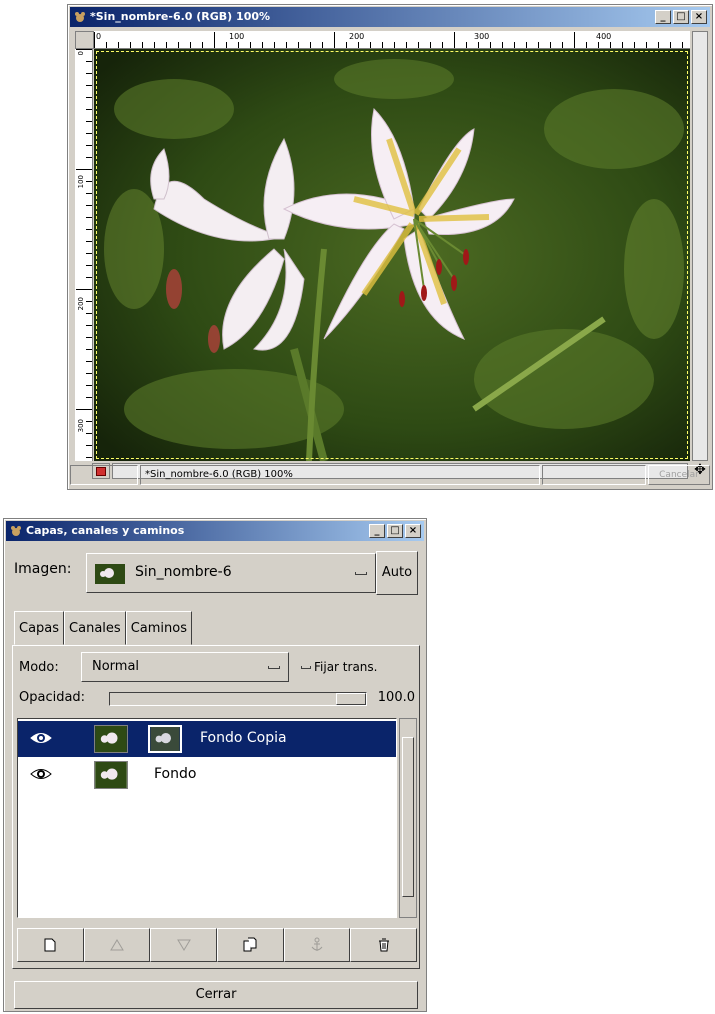 Image resolution: width=715 pixels, height=1014 pixels. I want to click on layer-list-scrollbar, so click(408, 818).